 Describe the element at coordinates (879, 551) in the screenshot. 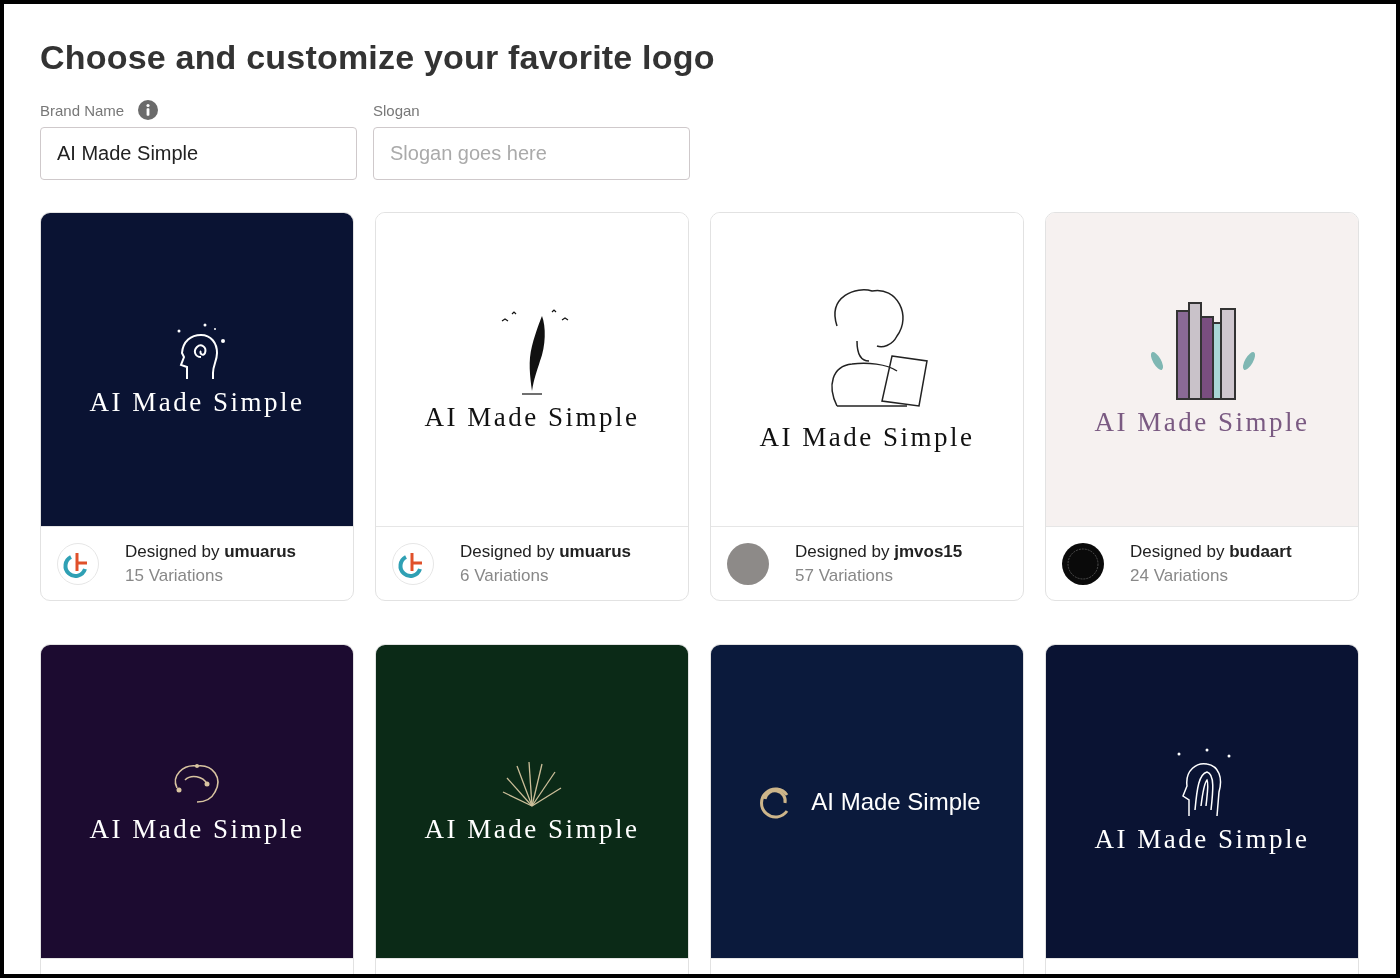

I see `designer-credit: Designed by jmvos15` at that location.